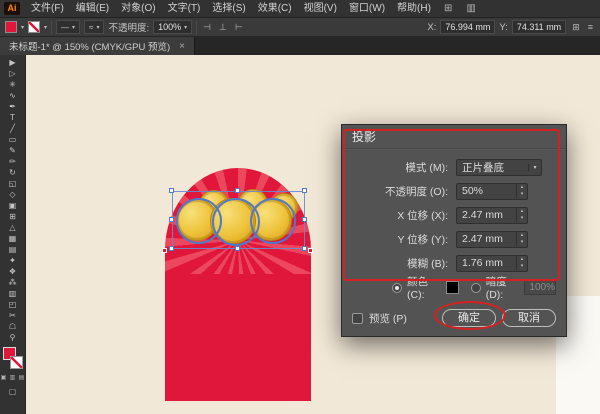 Image resolution: width=600 pixels, height=414 pixels. What do you see at coordinates (13, 117) in the screenshot?
I see `type-tool: T` at bounding box center [13, 117].